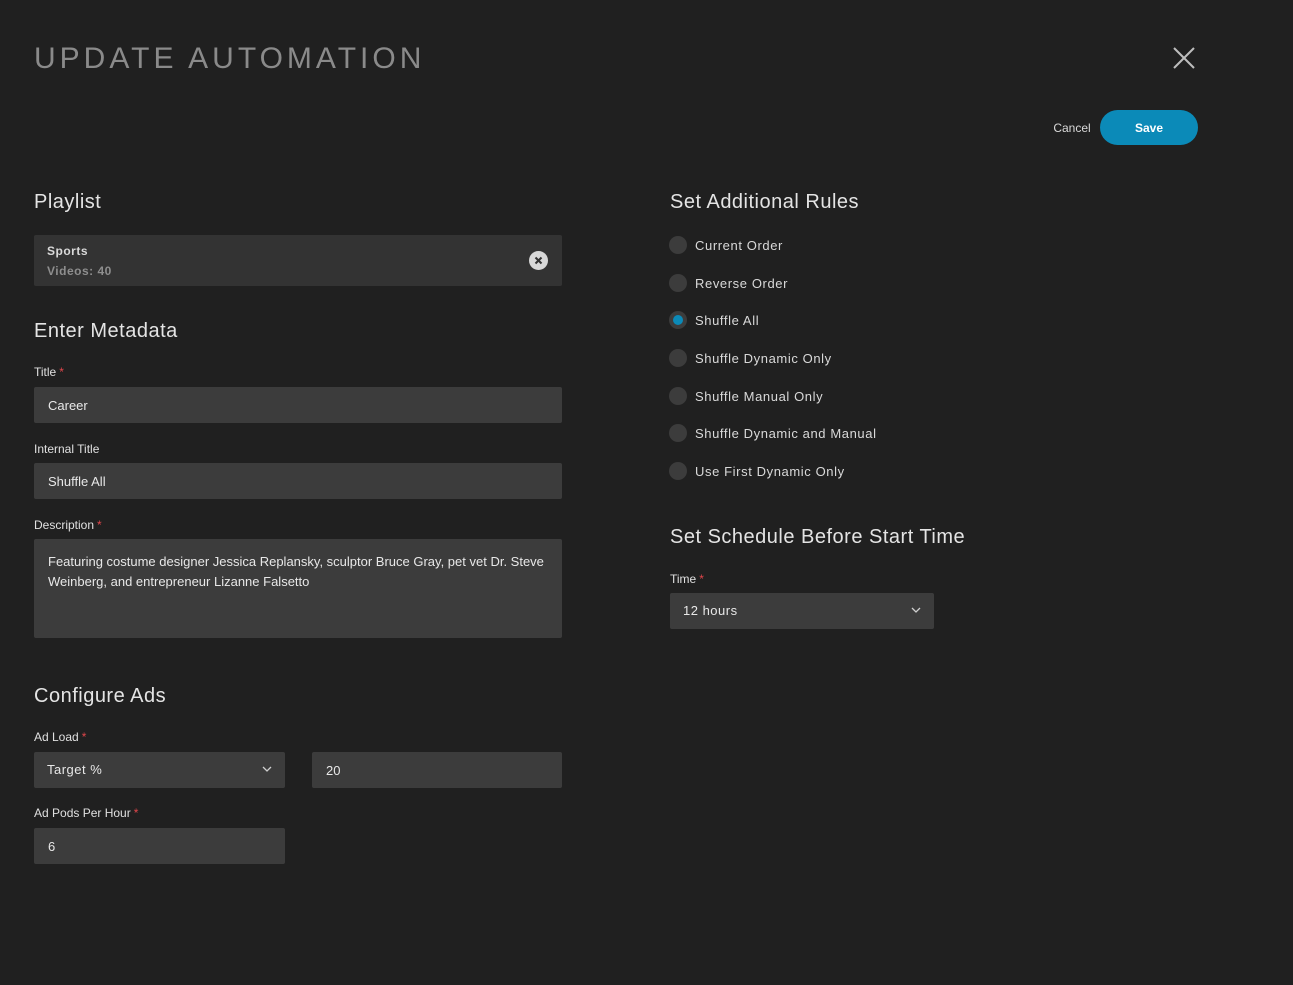 The height and width of the screenshot is (985, 1293). What do you see at coordinates (538, 260) in the screenshot?
I see `remove-playlist-icon` at bounding box center [538, 260].